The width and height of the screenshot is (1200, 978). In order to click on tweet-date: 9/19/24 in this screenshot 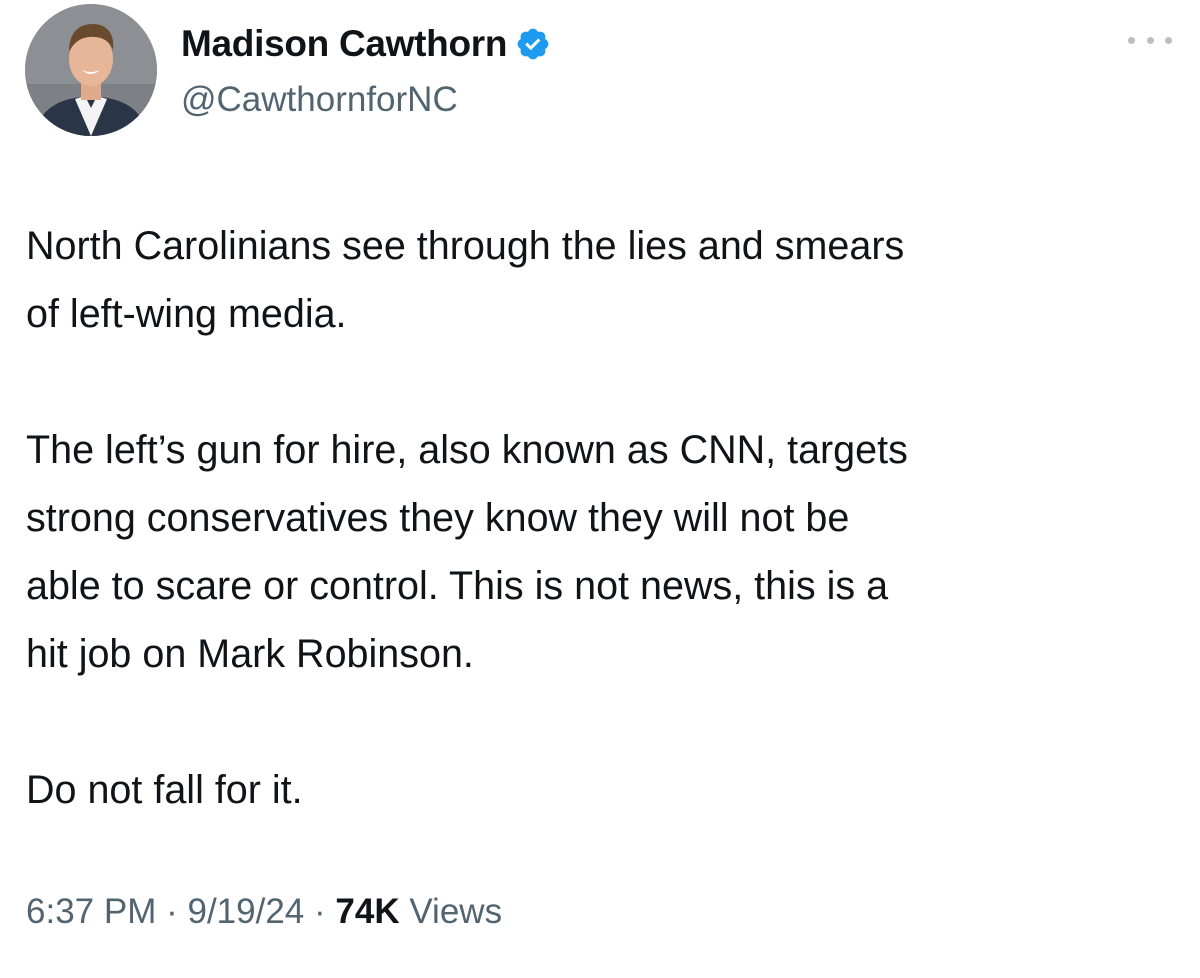, I will do `click(245, 911)`.